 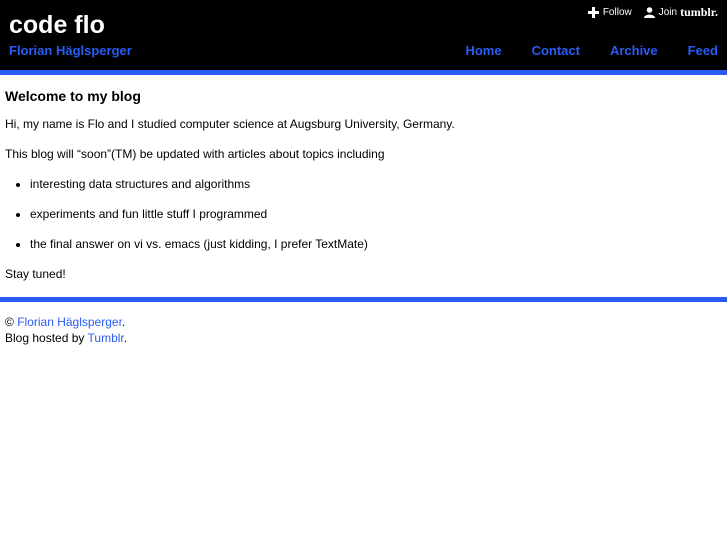 I want to click on hosted-period: ., so click(x=125, y=338).